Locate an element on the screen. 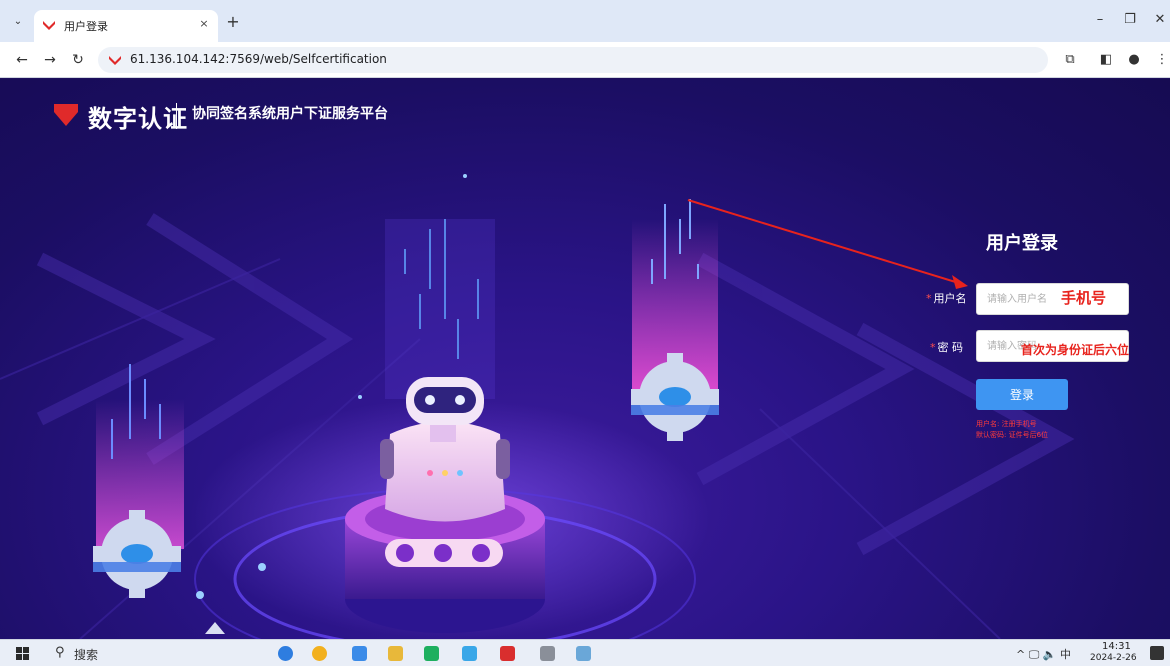 This screenshot has height=666, width=1170. profile-icon: ● is located at coordinates (1134, 59).